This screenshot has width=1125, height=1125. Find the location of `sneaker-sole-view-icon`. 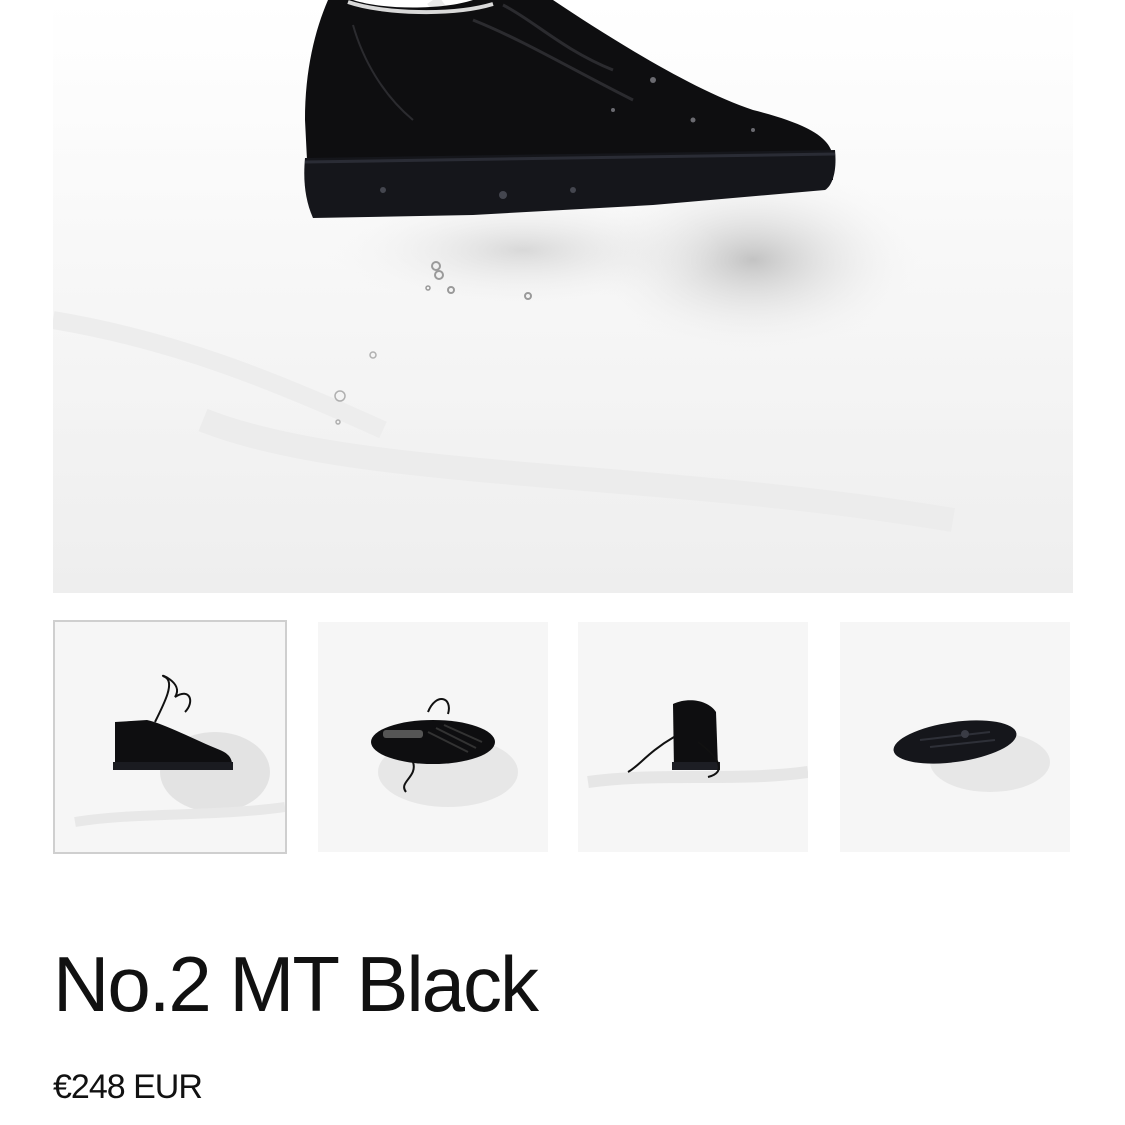

sneaker-sole-view-icon is located at coordinates (971, 756).